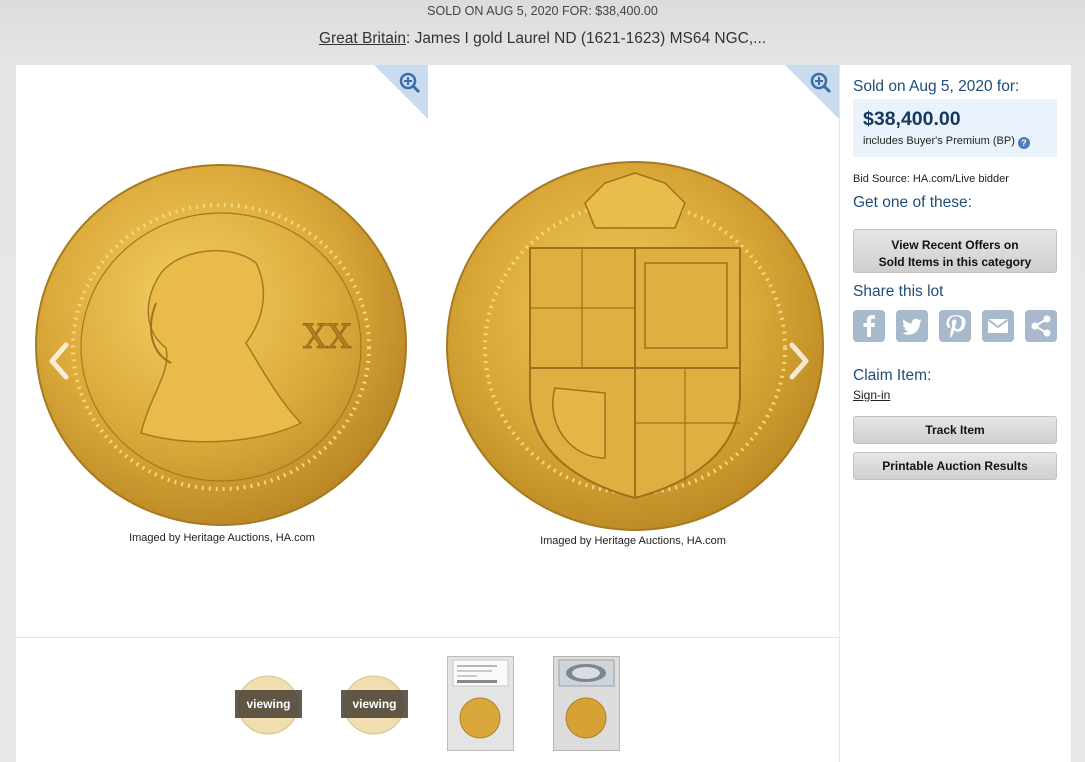 The height and width of the screenshot is (762, 1085). I want to click on buyers-premium-note: includes Buyer's Premium (BP)?, so click(946, 142).